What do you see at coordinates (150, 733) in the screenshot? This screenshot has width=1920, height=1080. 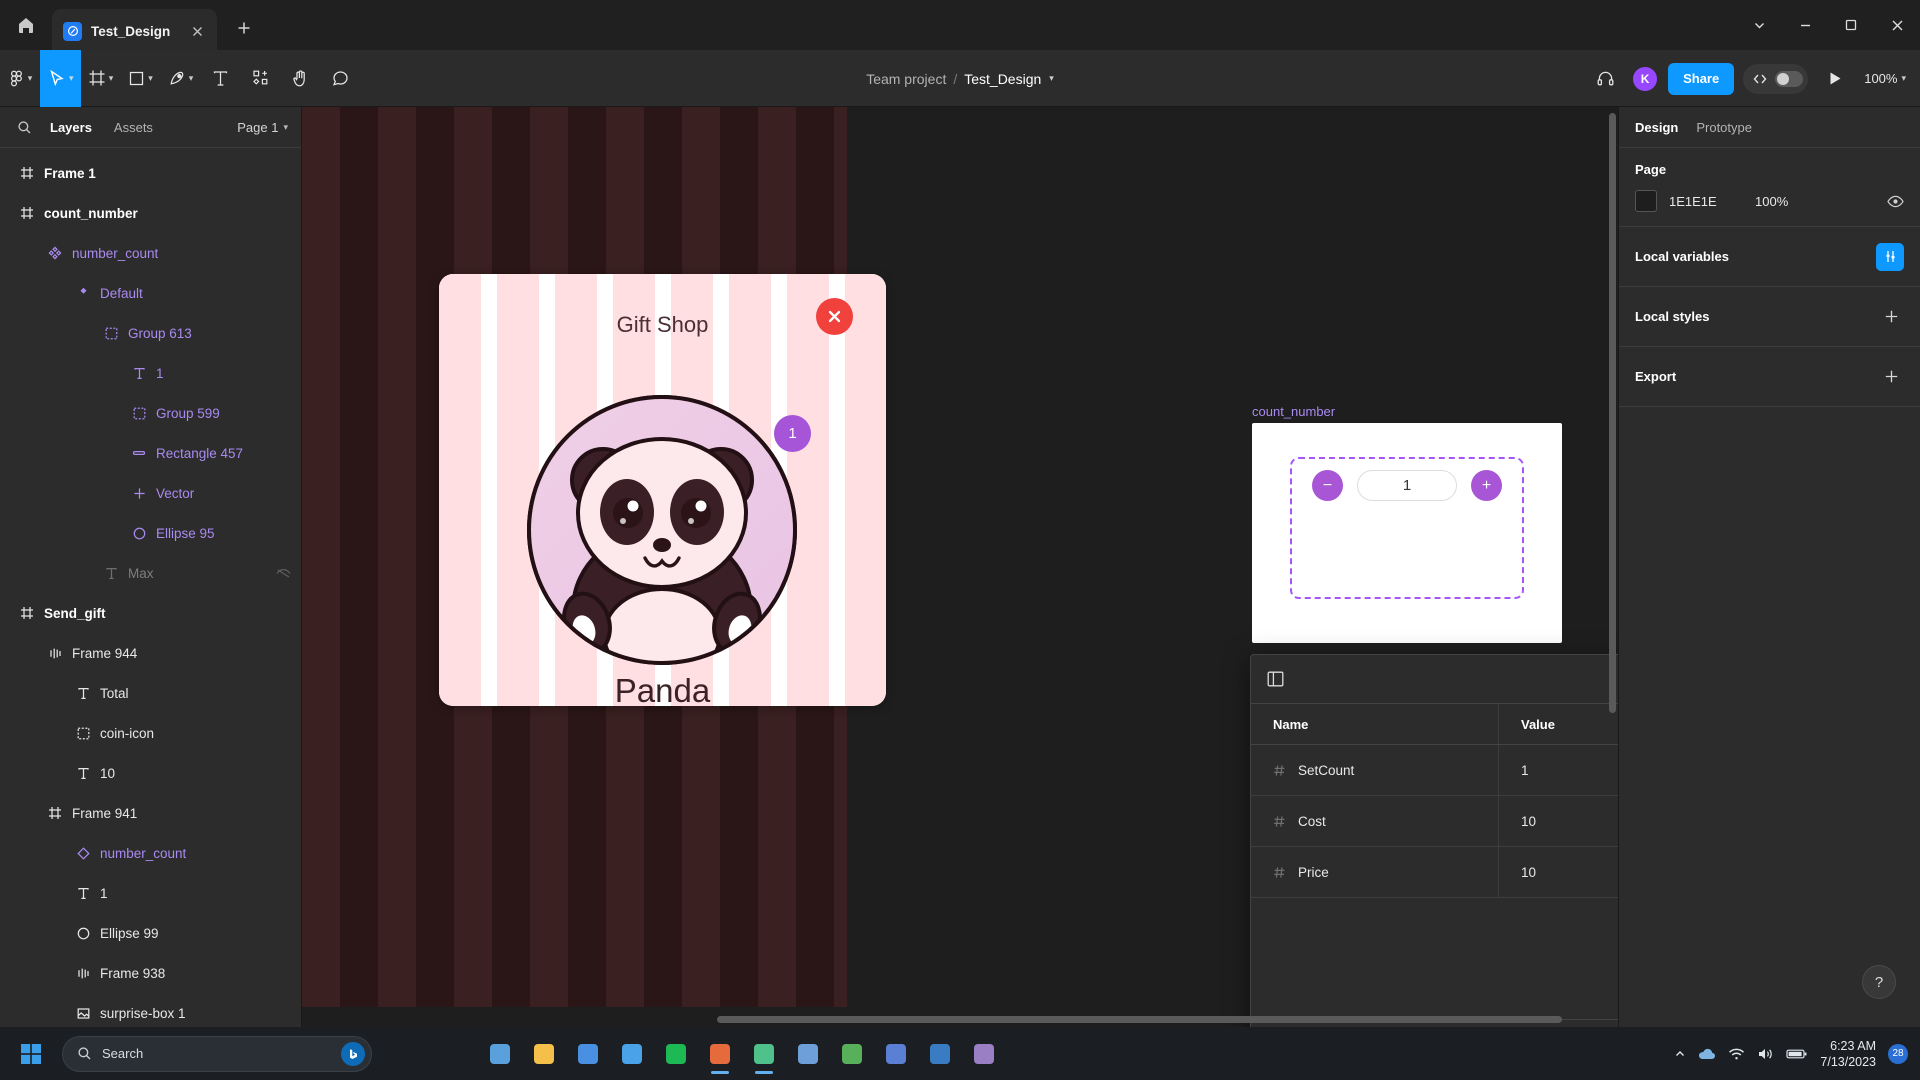 I see `layer-row: coin-icon` at bounding box center [150, 733].